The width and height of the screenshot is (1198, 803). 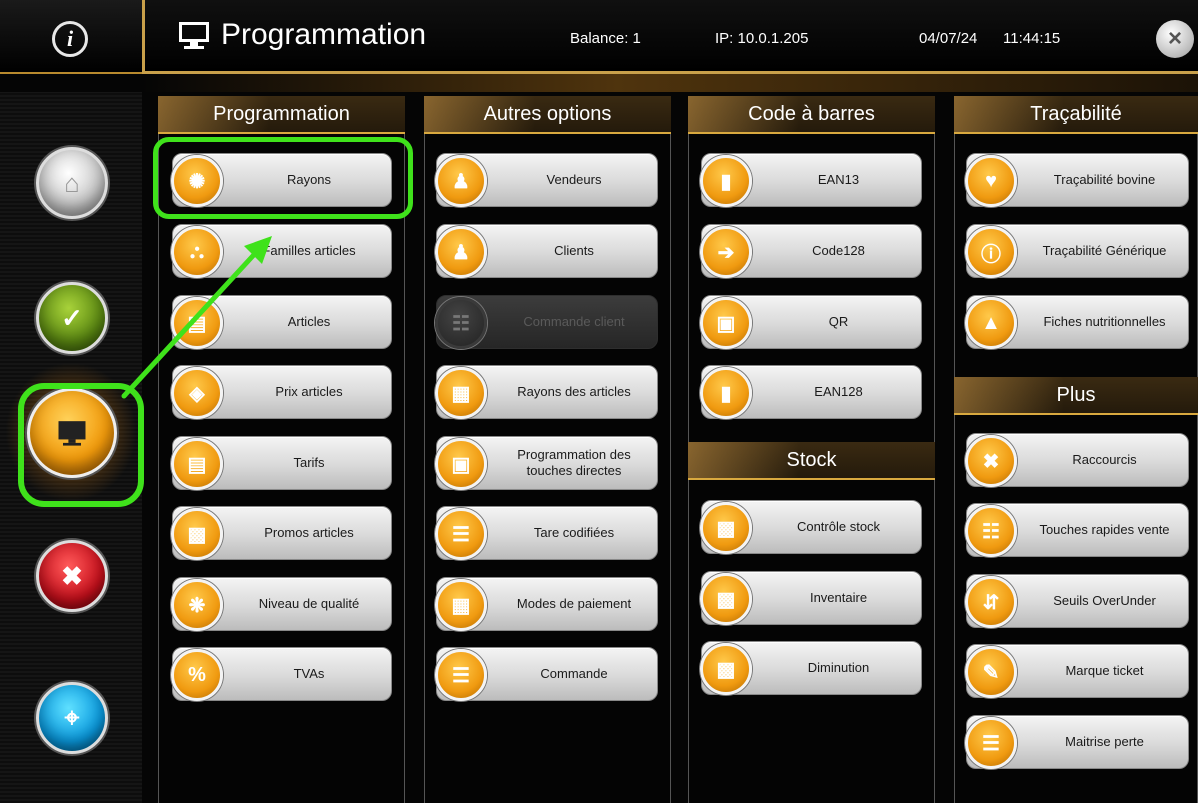 What do you see at coordinates (281, 115) in the screenshot?
I see `column-header-programmation: Programmation` at bounding box center [281, 115].